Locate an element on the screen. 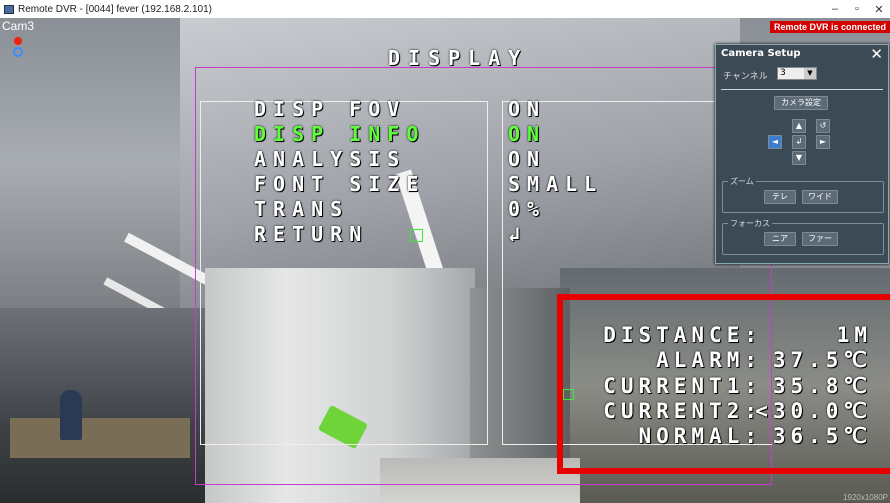 Image resolution: width=890 pixels, height=503 pixels. osd-value-disp-info: ON is located at coordinates (527, 134).